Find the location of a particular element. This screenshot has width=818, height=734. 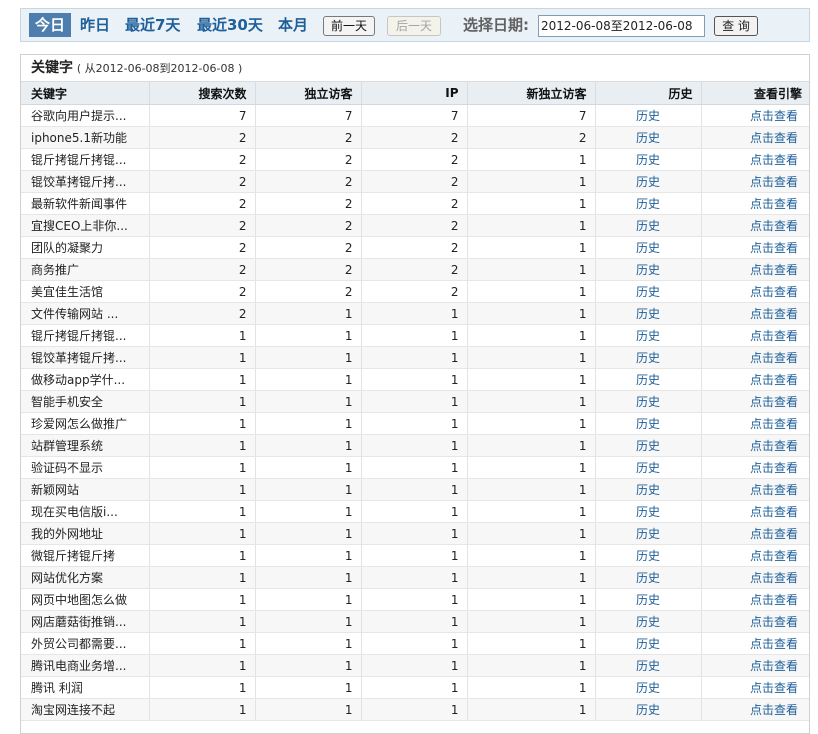

prev-day-button: 前一天 is located at coordinates (349, 26).